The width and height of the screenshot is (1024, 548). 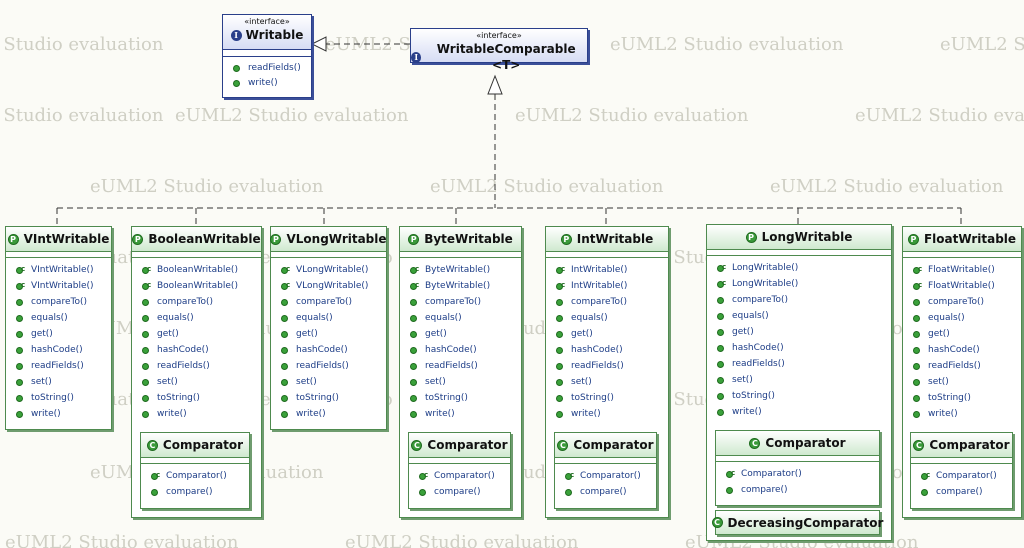 What do you see at coordinates (272, 68) in the screenshot?
I see `method-item: readFields()` at bounding box center [272, 68].